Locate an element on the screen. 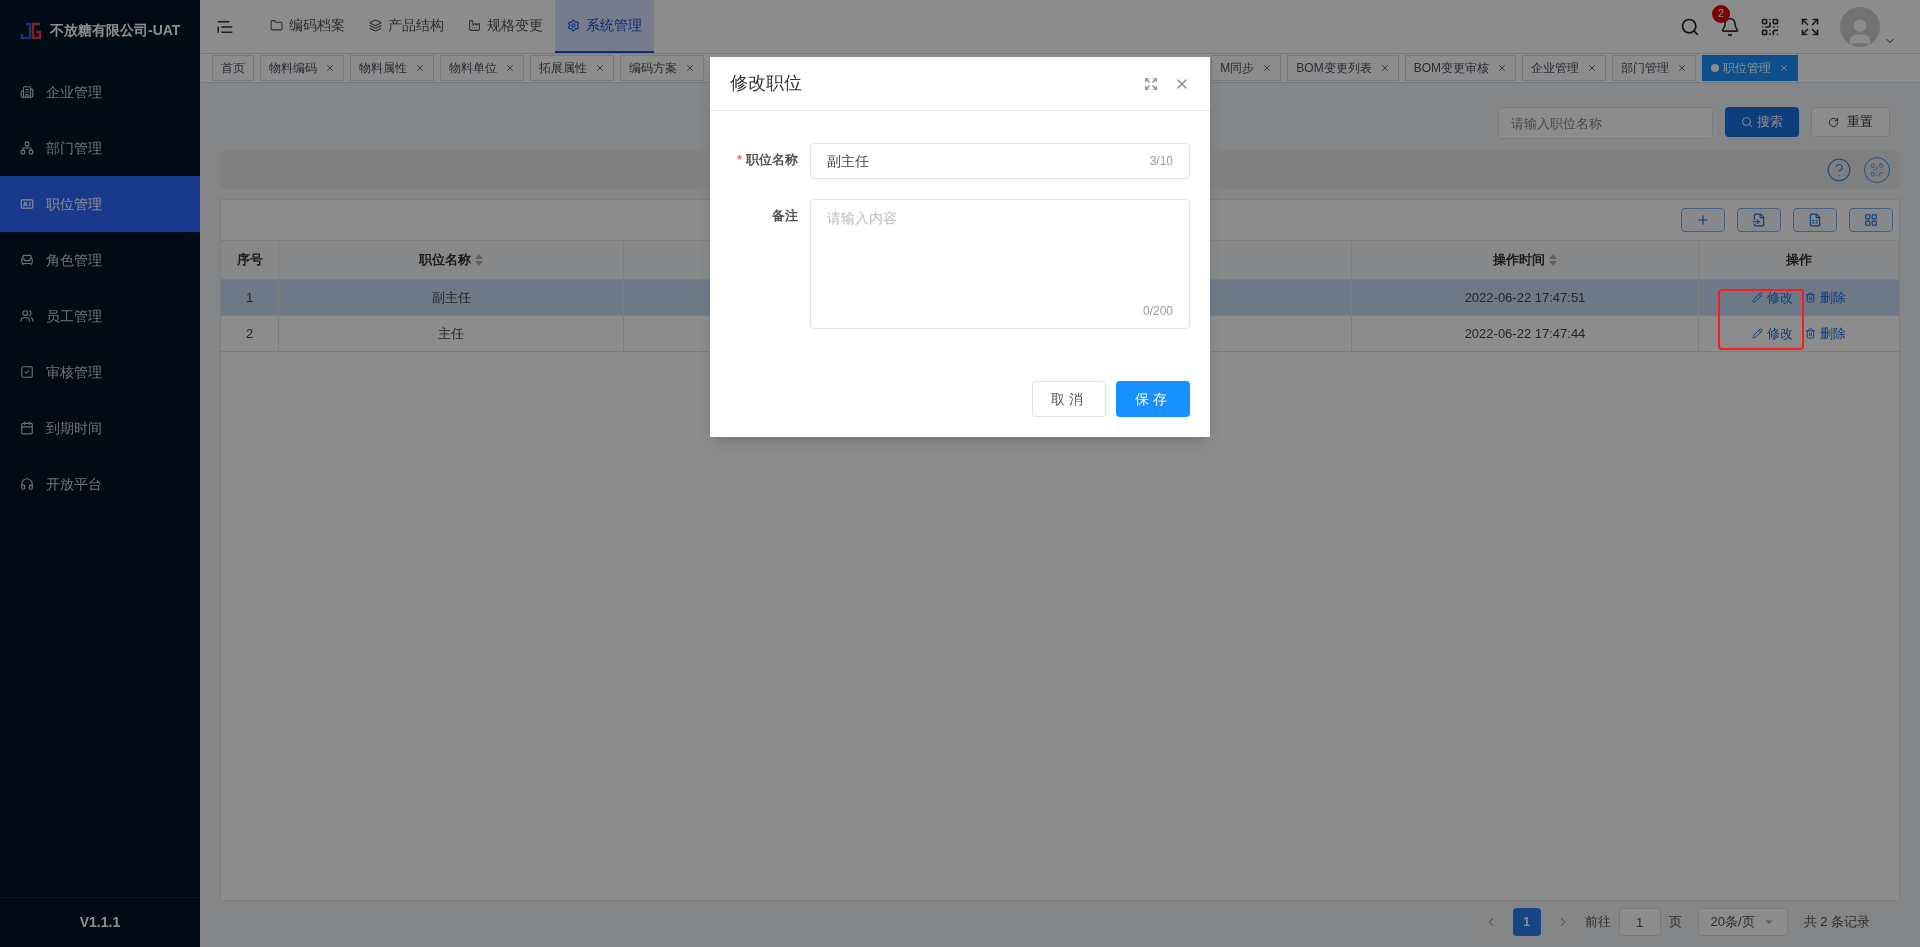  total-count: 共 2 条记录 is located at coordinates (1836, 922).